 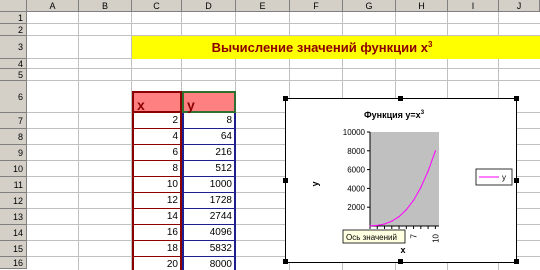 What do you see at coordinates (263, 6) in the screenshot?
I see `column-header-e: E` at bounding box center [263, 6].